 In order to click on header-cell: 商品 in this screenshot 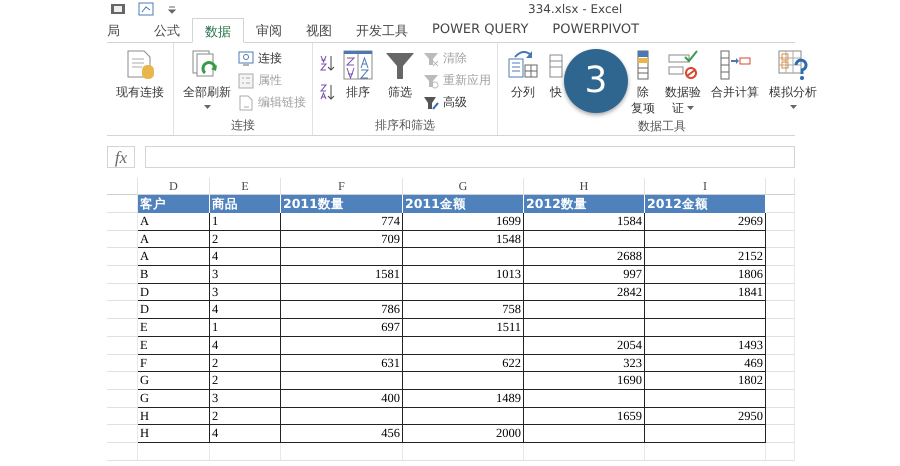, I will do `click(245, 204)`.